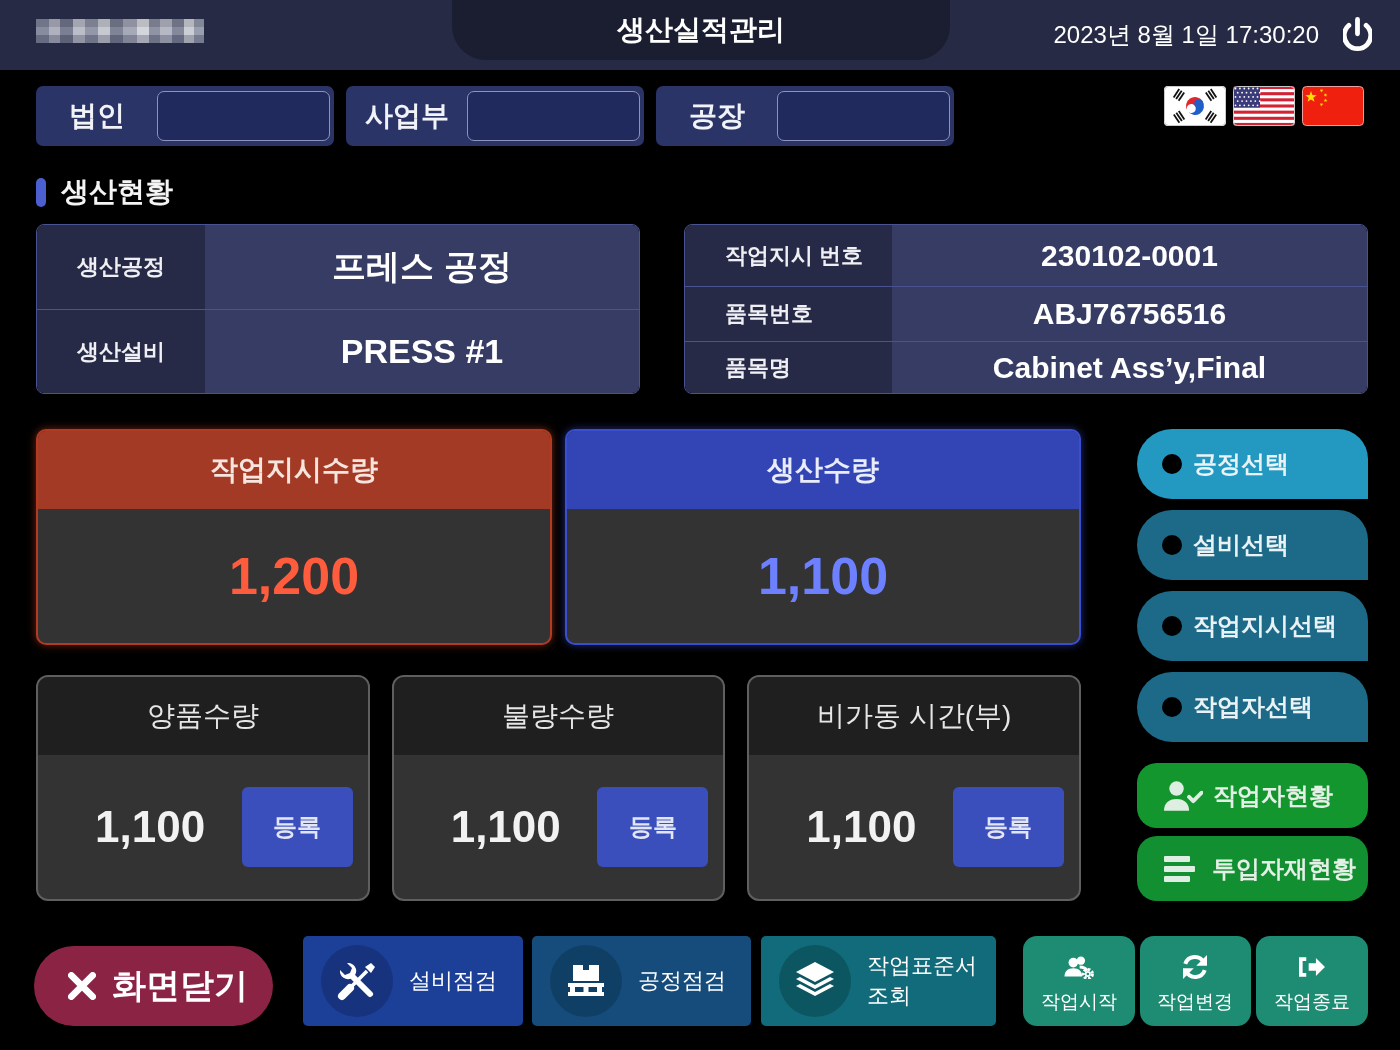 Image resolution: width=1400 pixels, height=1050 pixels. Describe the element at coordinates (1252, 626) in the screenshot. I see `menu-tab: 작업지시선택` at that location.